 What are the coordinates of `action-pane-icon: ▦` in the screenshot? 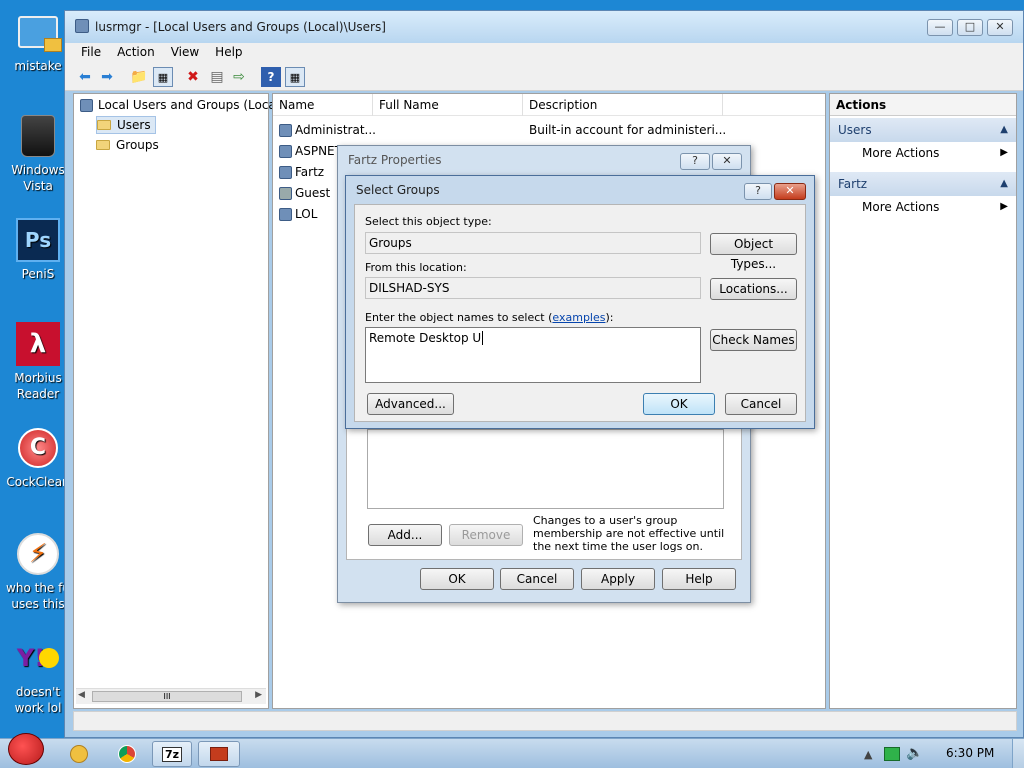 It's located at (295, 77).